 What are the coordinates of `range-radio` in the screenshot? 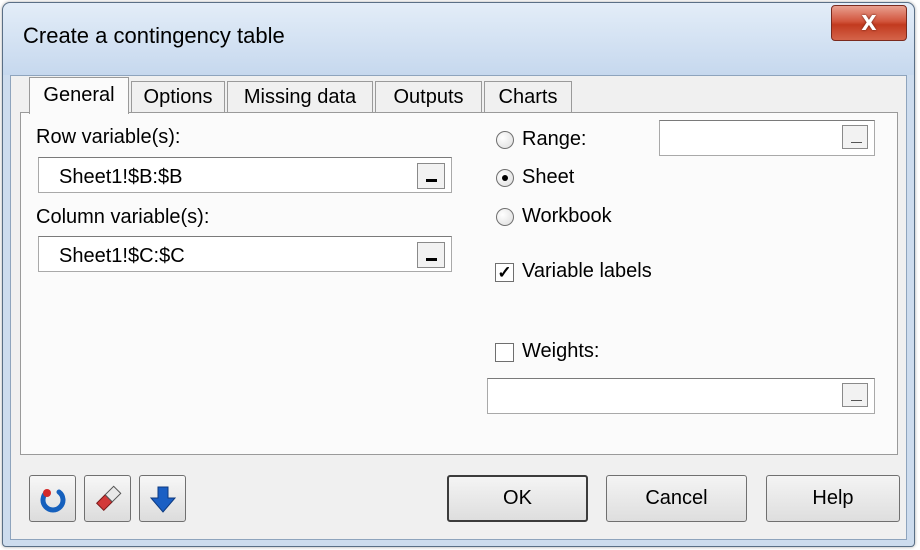 It's located at (505, 140).